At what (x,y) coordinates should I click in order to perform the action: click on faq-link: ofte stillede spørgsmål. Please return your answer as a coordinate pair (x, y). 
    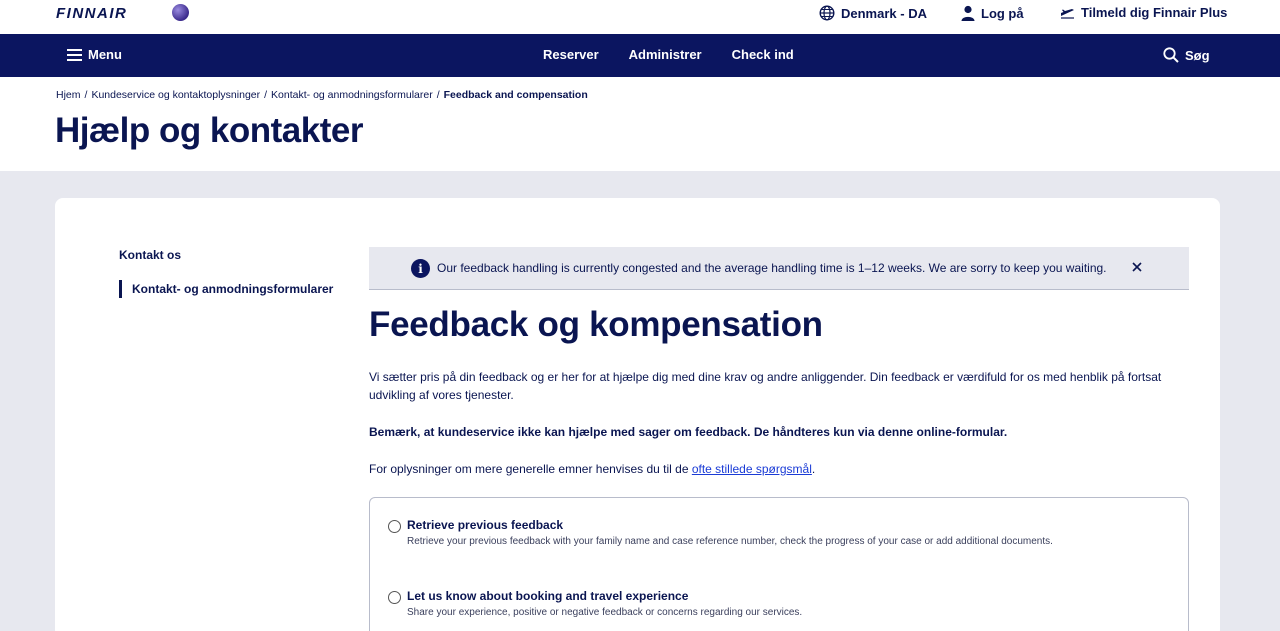
    Looking at the image, I should click on (752, 469).